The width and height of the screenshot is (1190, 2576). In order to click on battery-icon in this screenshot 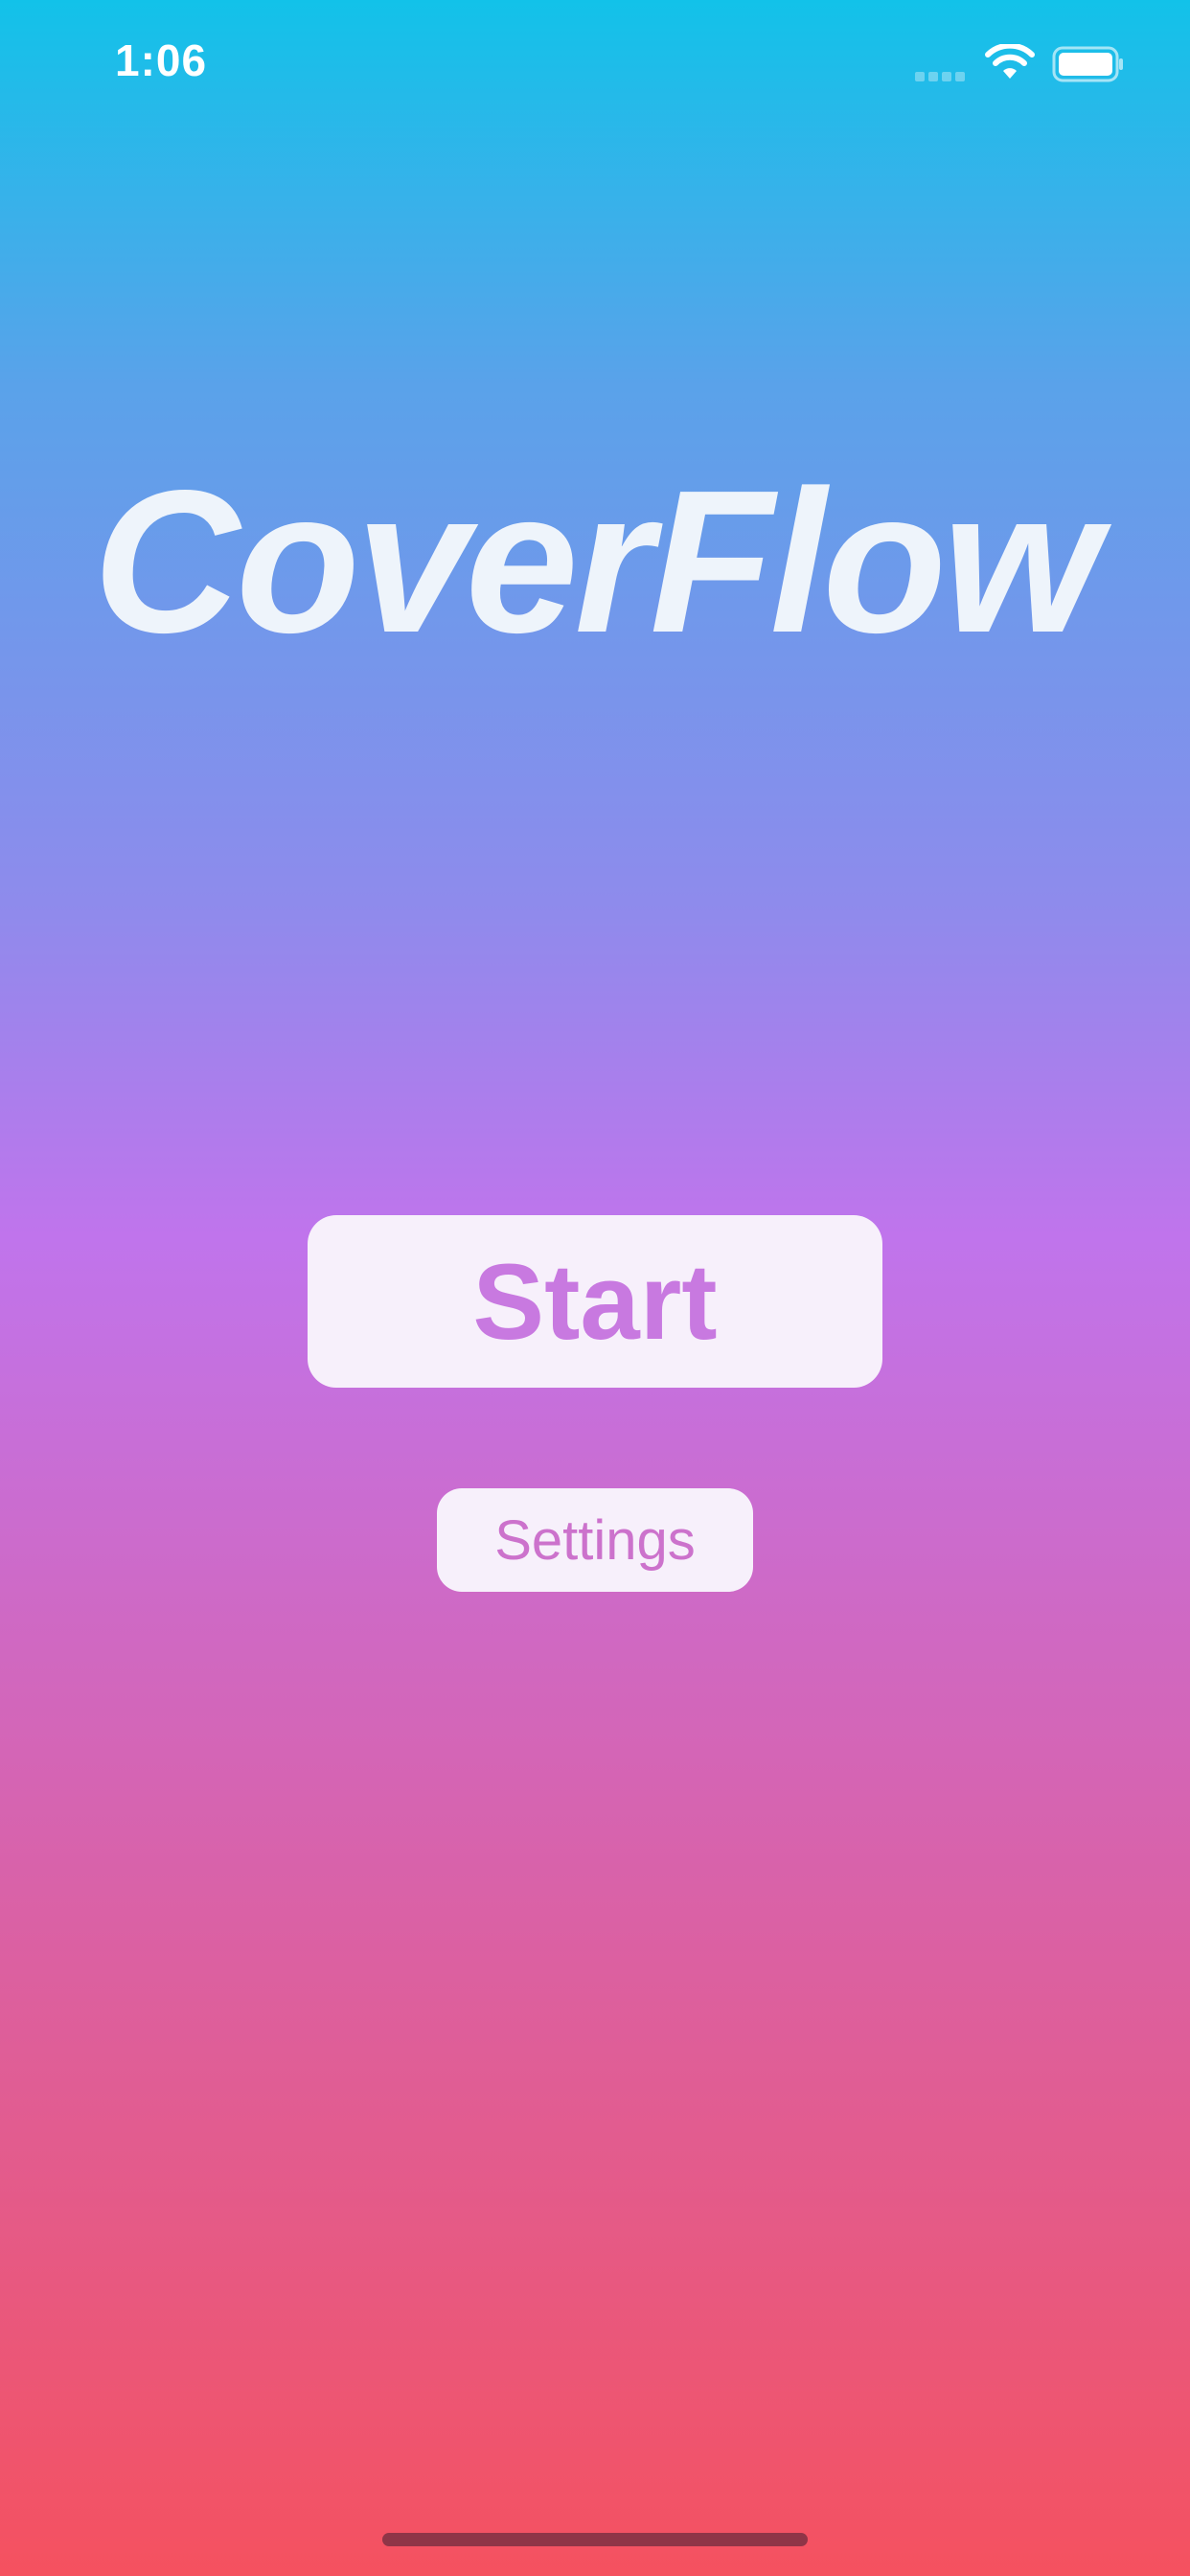, I will do `click(1088, 64)`.